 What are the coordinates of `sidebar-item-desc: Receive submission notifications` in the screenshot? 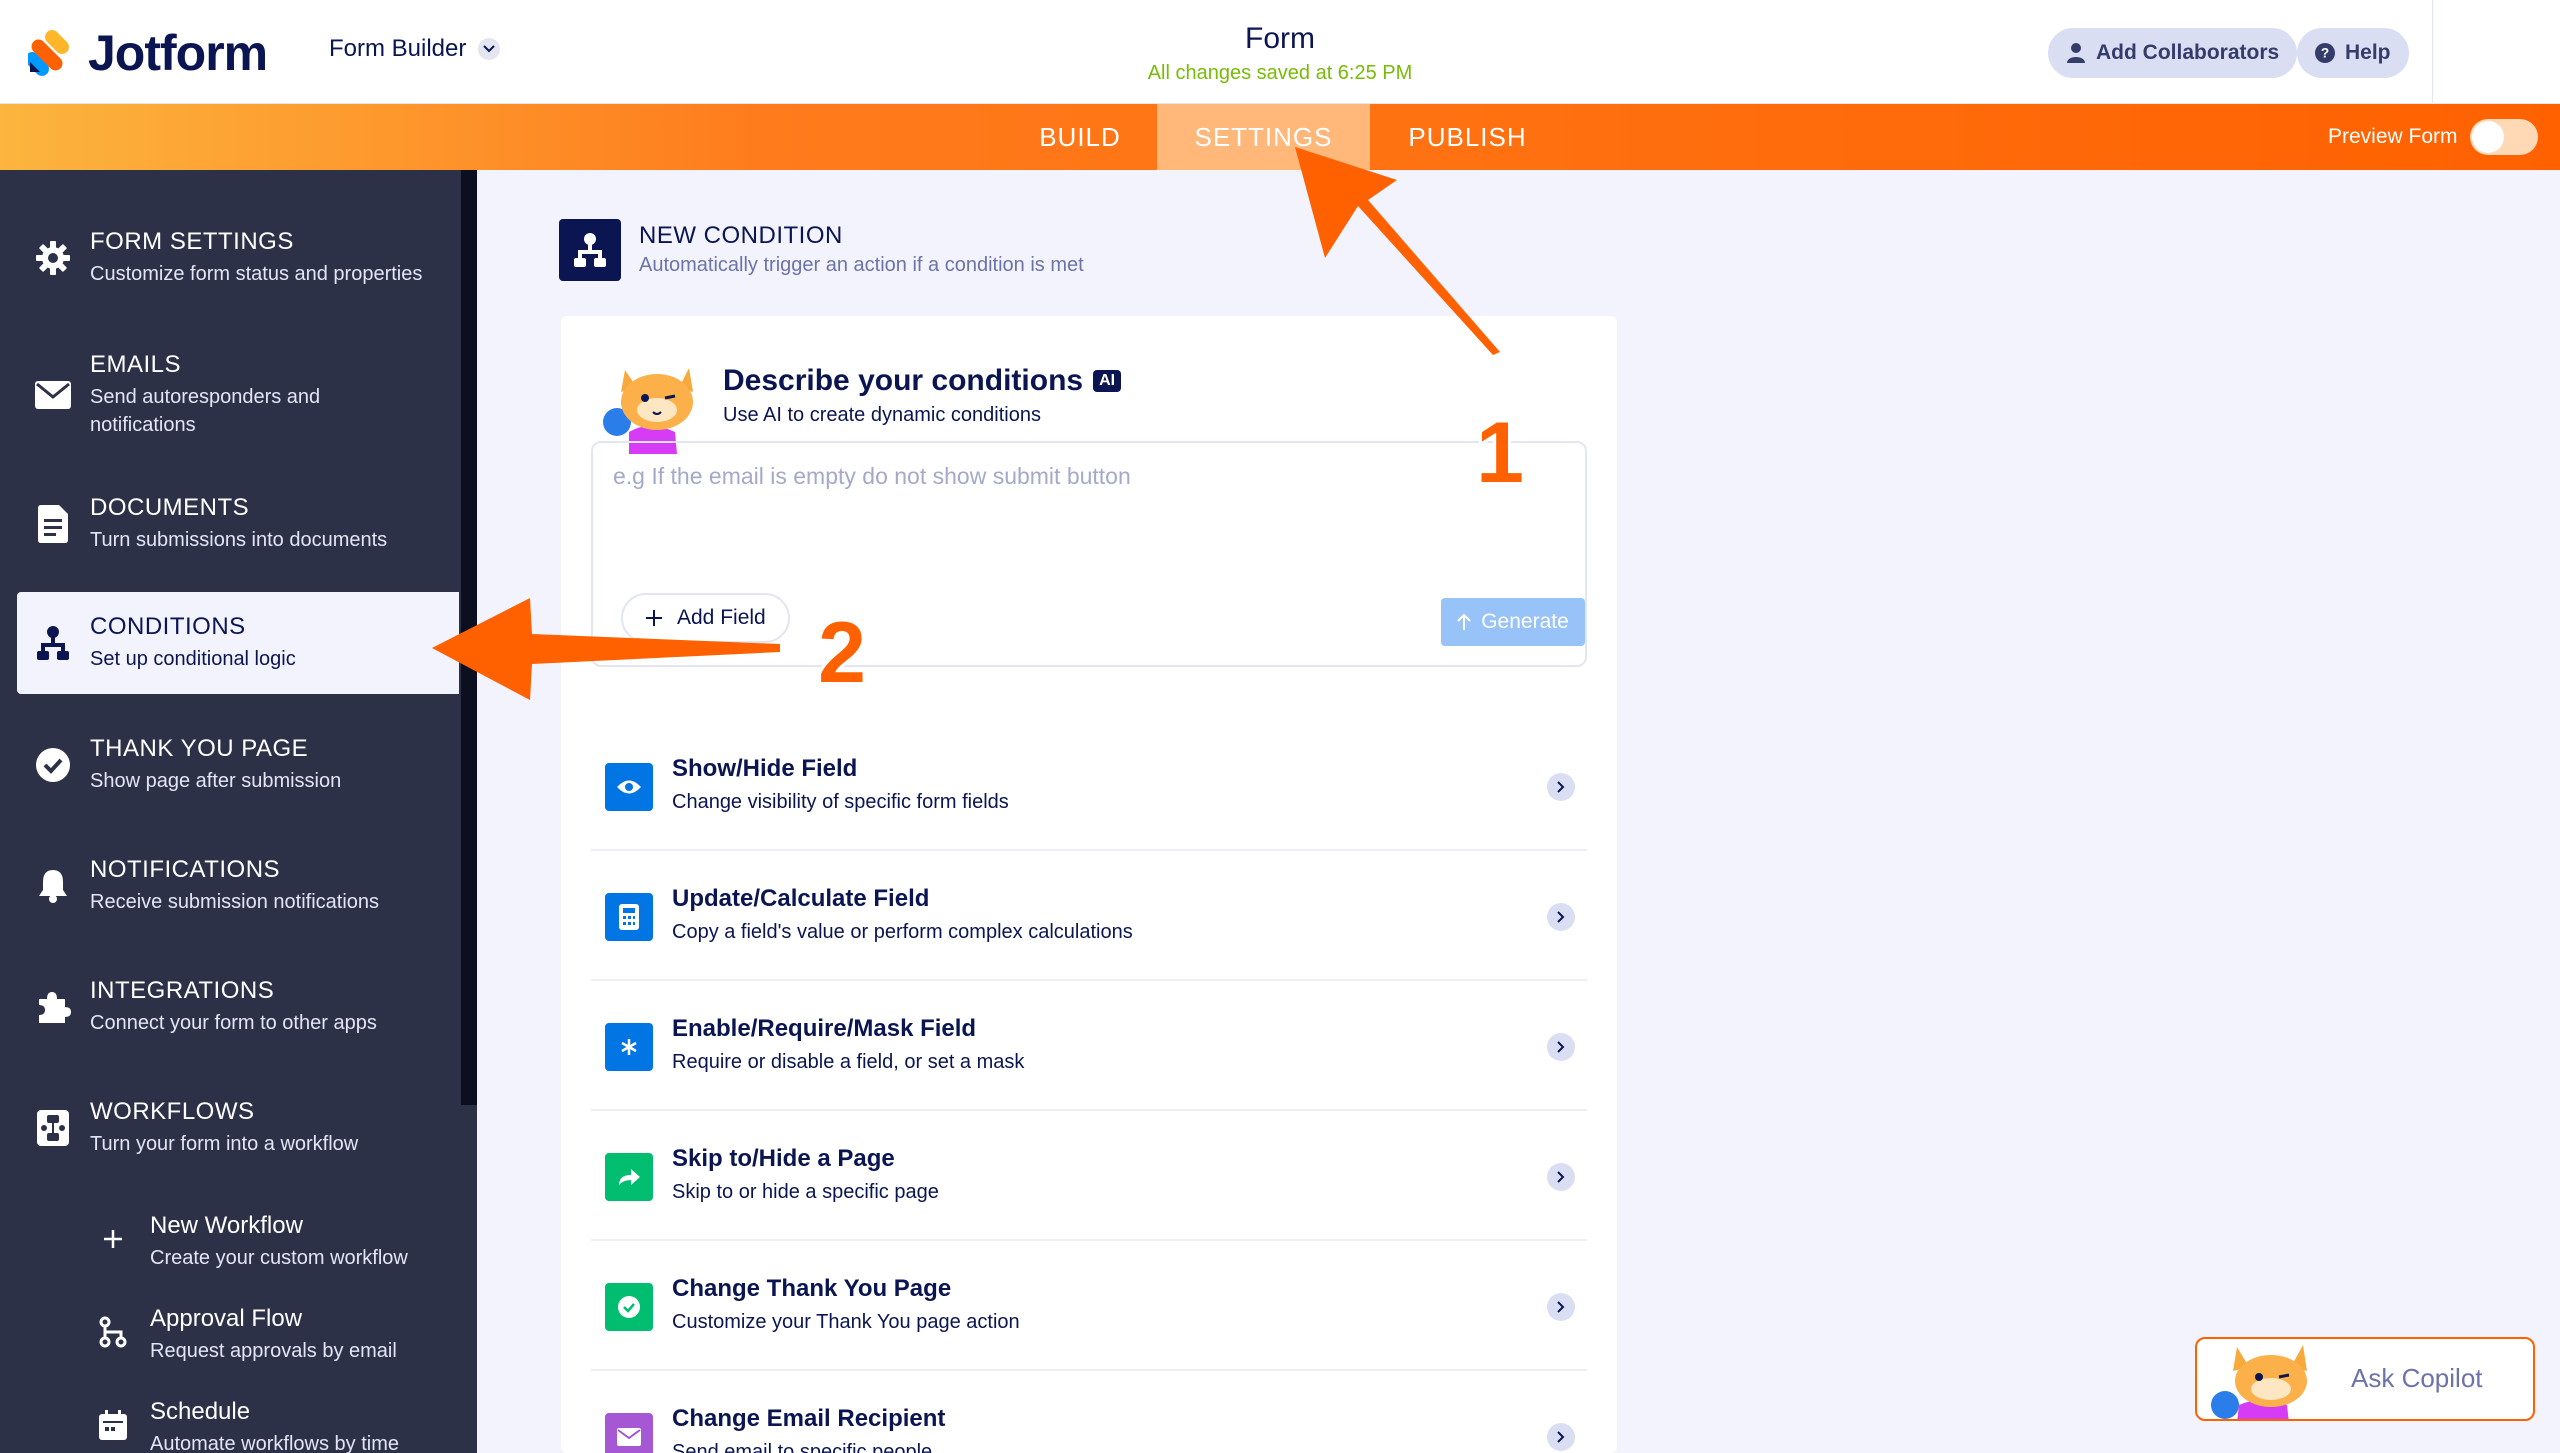 It's located at (235, 902).